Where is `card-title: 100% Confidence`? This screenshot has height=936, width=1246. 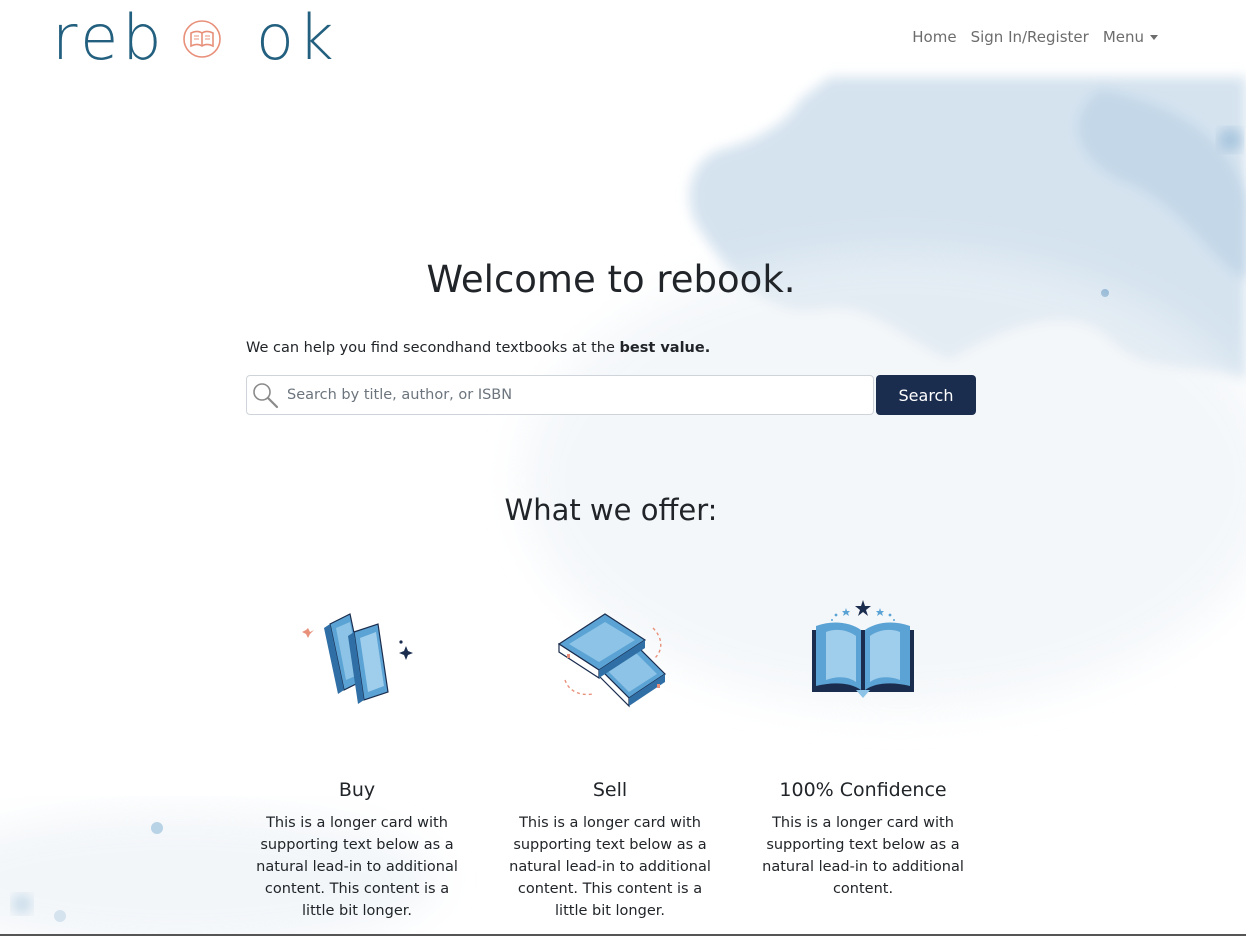
card-title: 100% Confidence is located at coordinates (863, 790).